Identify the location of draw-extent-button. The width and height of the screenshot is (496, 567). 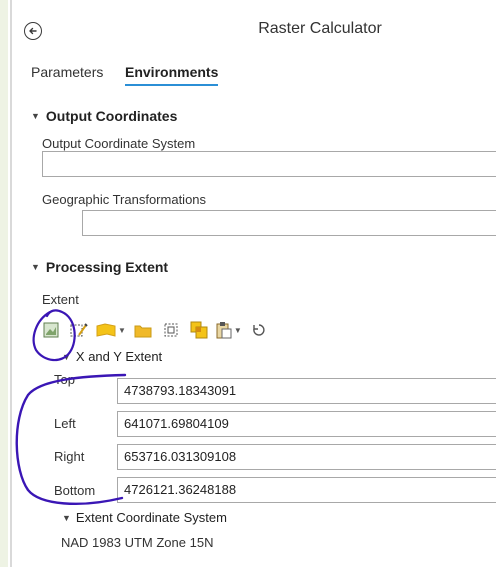
(79, 330).